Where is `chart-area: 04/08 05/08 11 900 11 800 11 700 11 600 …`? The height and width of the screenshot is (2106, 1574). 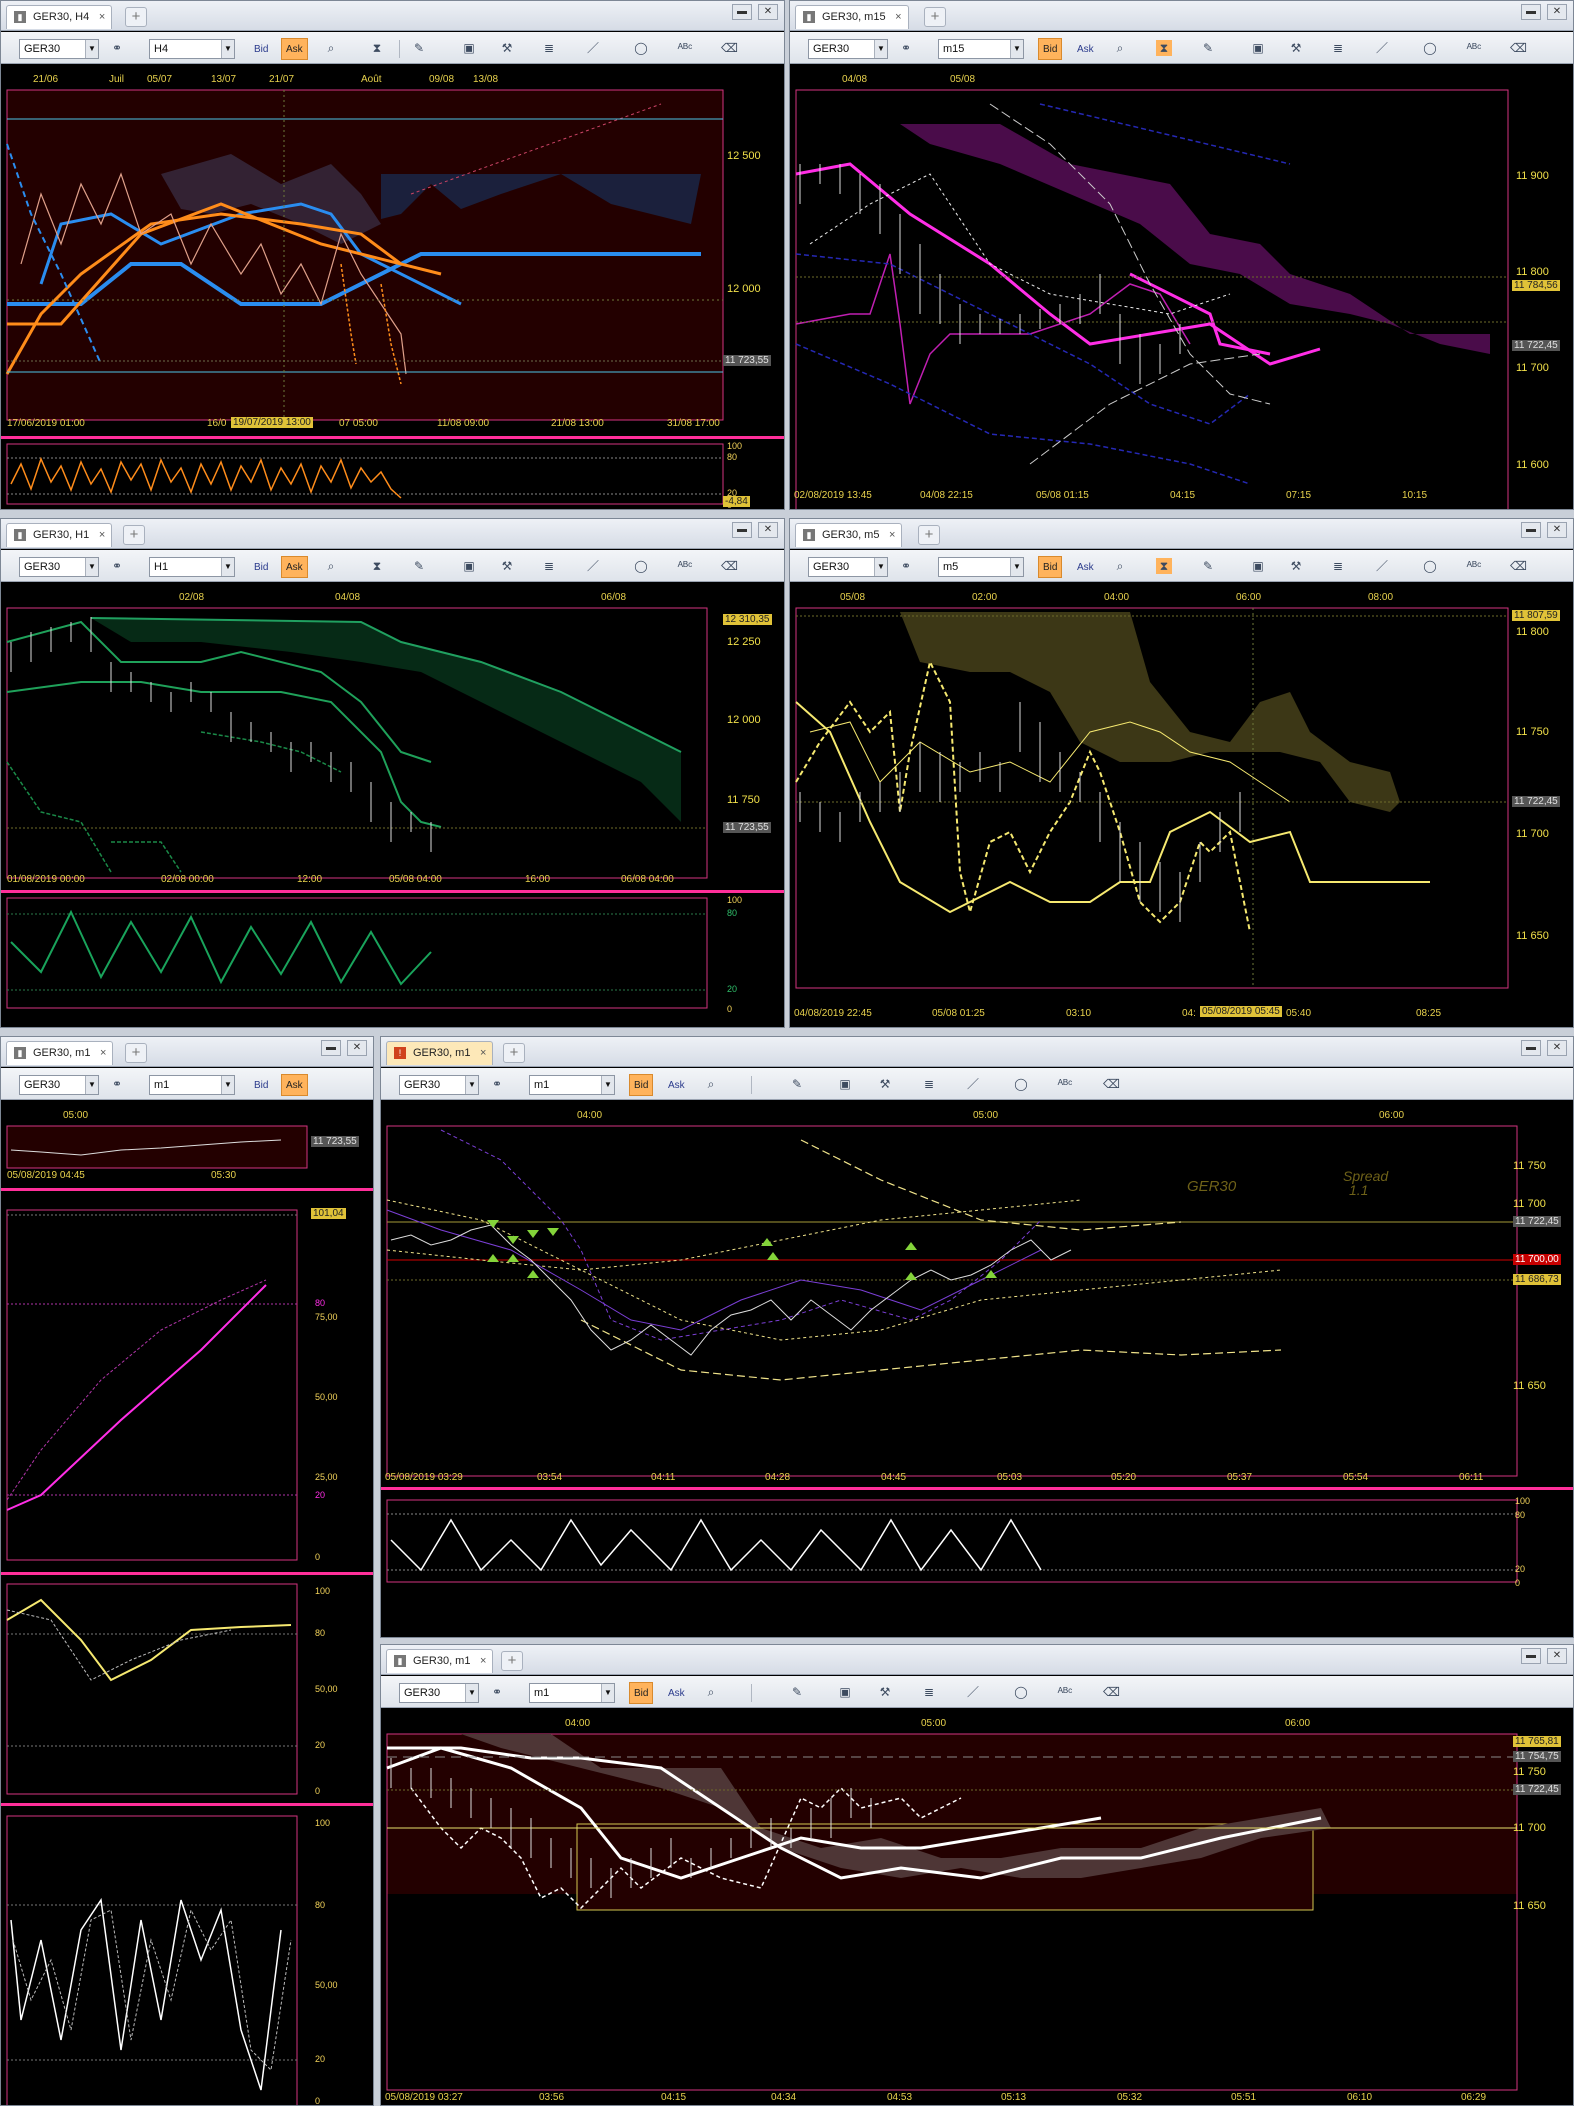
chart-area: 04/08 05/08 11 900 11 800 11 700 11 600 … is located at coordinates (1181, 286).